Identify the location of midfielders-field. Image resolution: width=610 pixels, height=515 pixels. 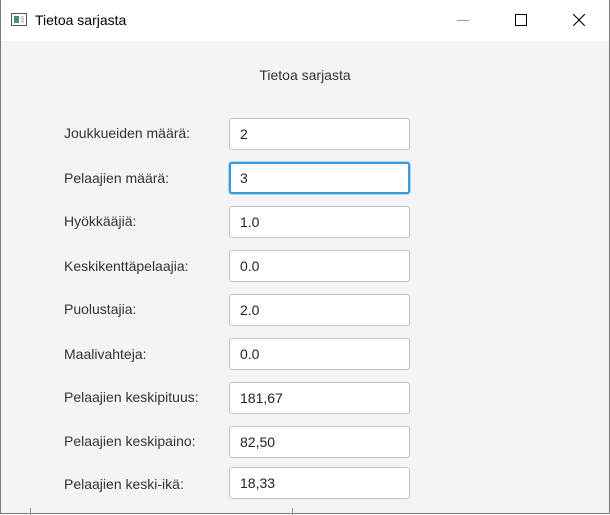
(319, 266).